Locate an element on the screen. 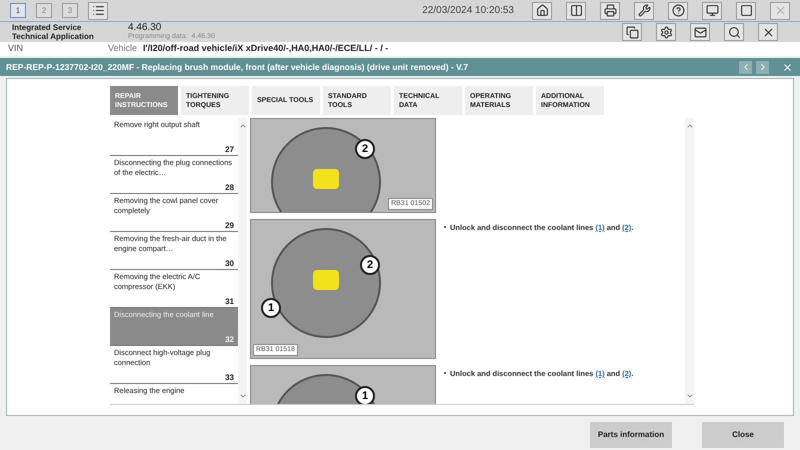 This screenshot has height=450, width=800. document-title: REP-REP-P-1237702-I20_220MF - Replacing brush module, front (after vehicle diagnosis) (drive unit removed) - V.7 is located at coordinates (238, 67).